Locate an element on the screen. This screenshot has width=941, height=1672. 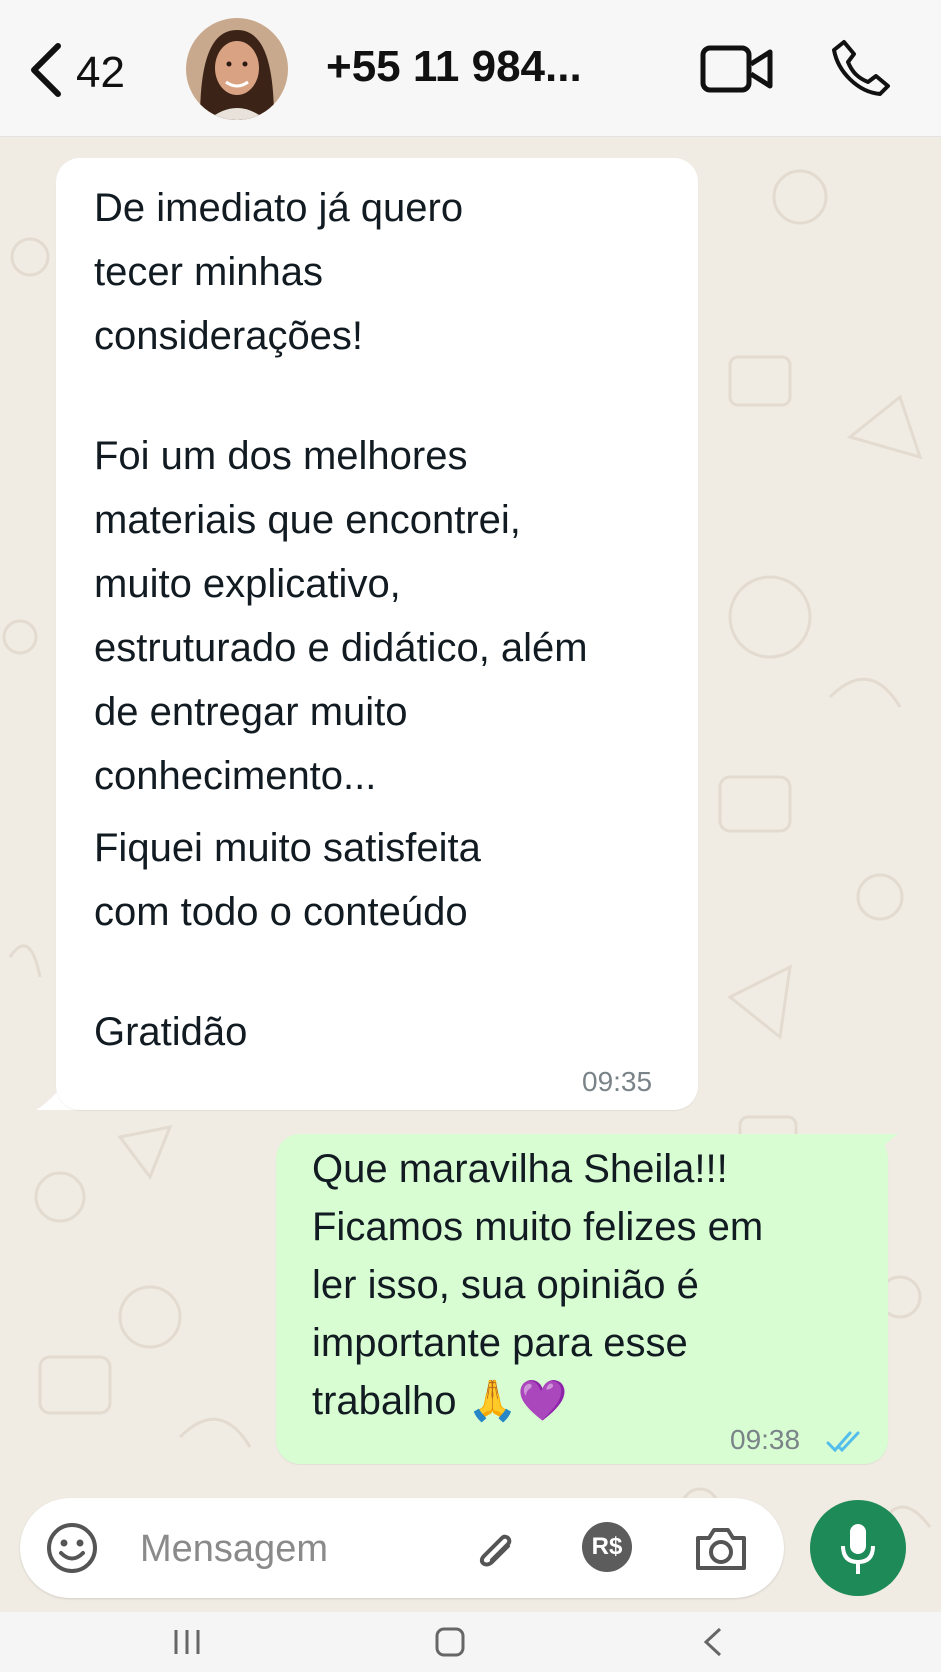
back-button: 42 is located at coordinates (75, 72).